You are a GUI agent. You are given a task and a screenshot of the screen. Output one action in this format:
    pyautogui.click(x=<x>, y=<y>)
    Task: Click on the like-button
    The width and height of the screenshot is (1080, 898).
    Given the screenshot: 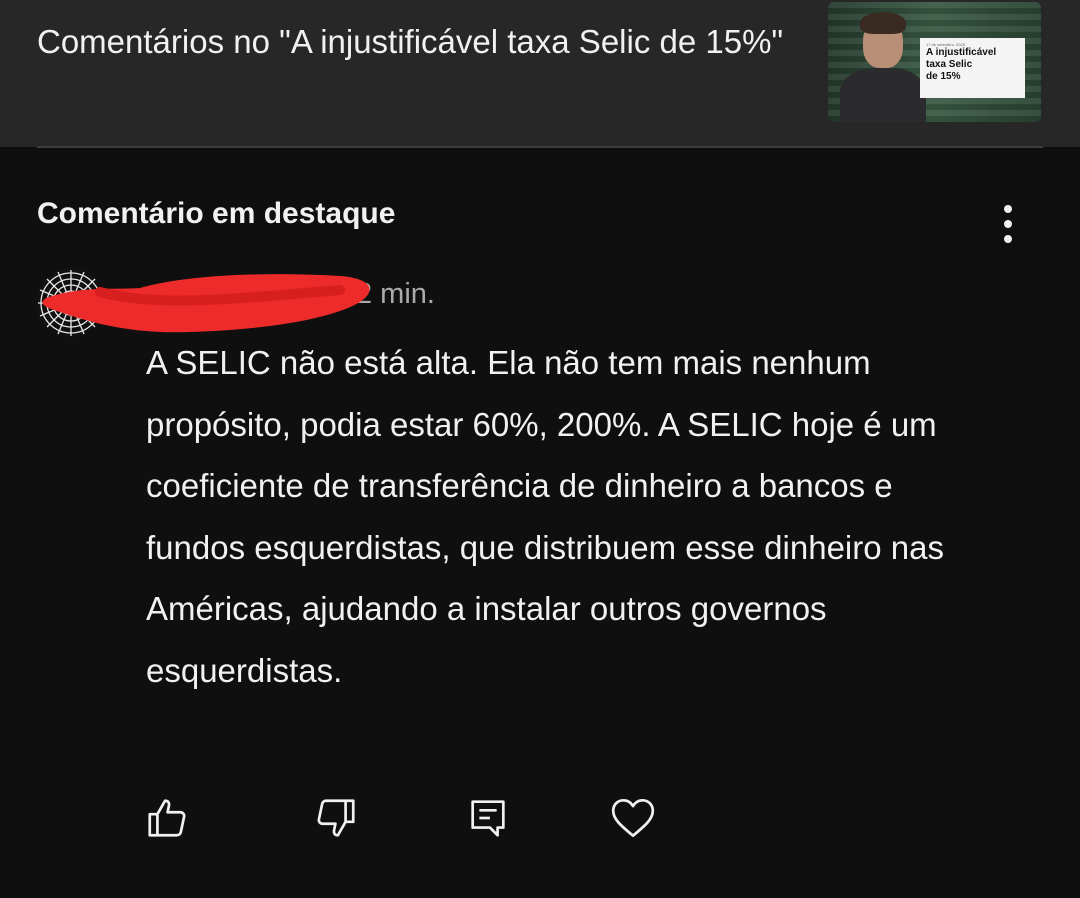 What is the action you would take?
    pyautogui.click(x=167, y=818)
    